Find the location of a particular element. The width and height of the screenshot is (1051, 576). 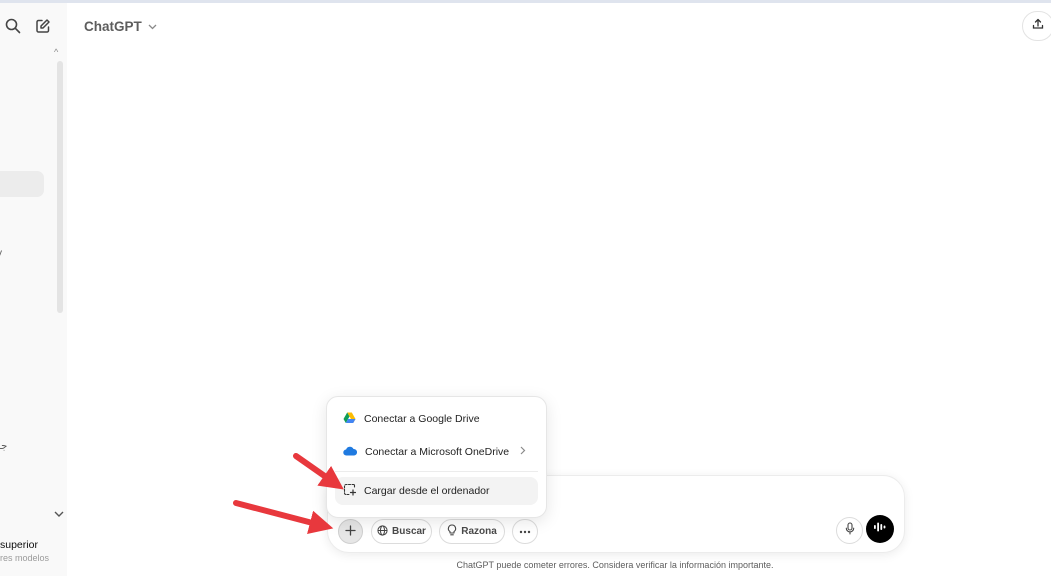

reason-tool-button: Razona is located at coordinates (472, 531).